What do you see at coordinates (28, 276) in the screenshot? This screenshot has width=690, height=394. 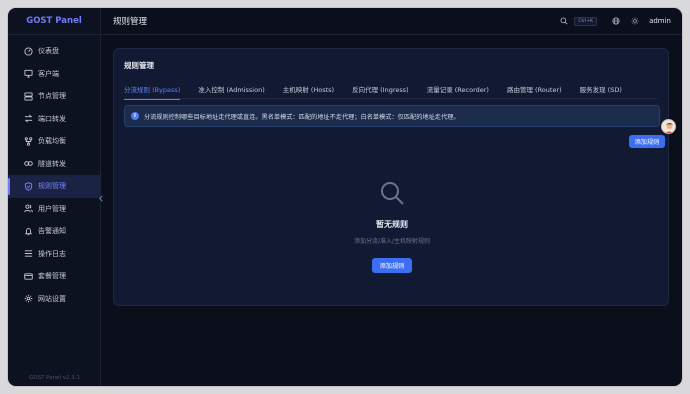 I see `card-icon` at bounding box center [28, 276].